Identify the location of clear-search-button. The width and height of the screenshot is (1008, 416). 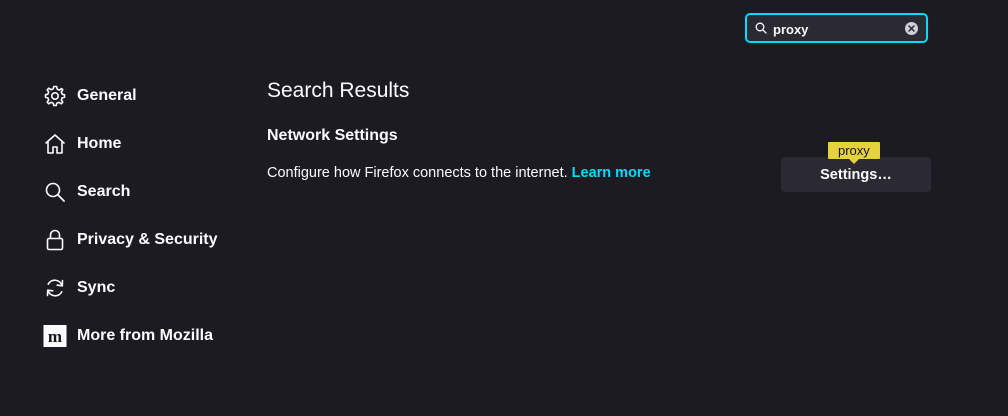
(911, 28).